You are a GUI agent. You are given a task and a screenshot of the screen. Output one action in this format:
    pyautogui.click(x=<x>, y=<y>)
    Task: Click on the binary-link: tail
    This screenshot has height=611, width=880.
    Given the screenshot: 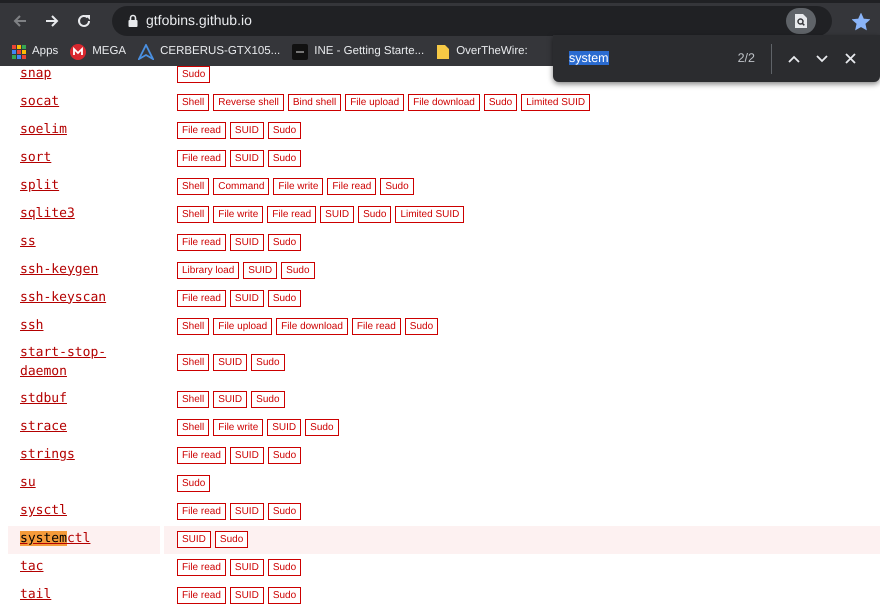 What is the action you would take?
    pyautogui.click(x=36, y=596)
    